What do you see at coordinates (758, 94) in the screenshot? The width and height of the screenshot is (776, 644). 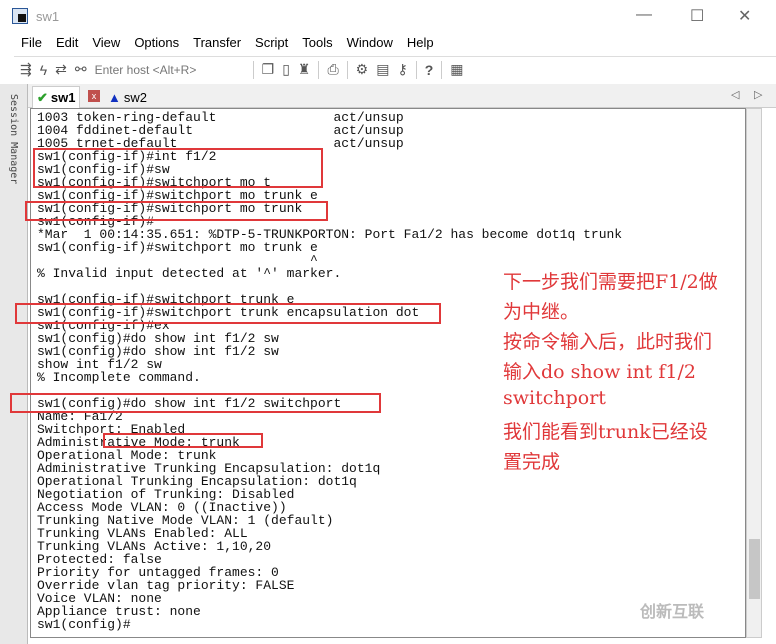 I see `tab-next-icon: ▷` at bounding box center [758, 94].